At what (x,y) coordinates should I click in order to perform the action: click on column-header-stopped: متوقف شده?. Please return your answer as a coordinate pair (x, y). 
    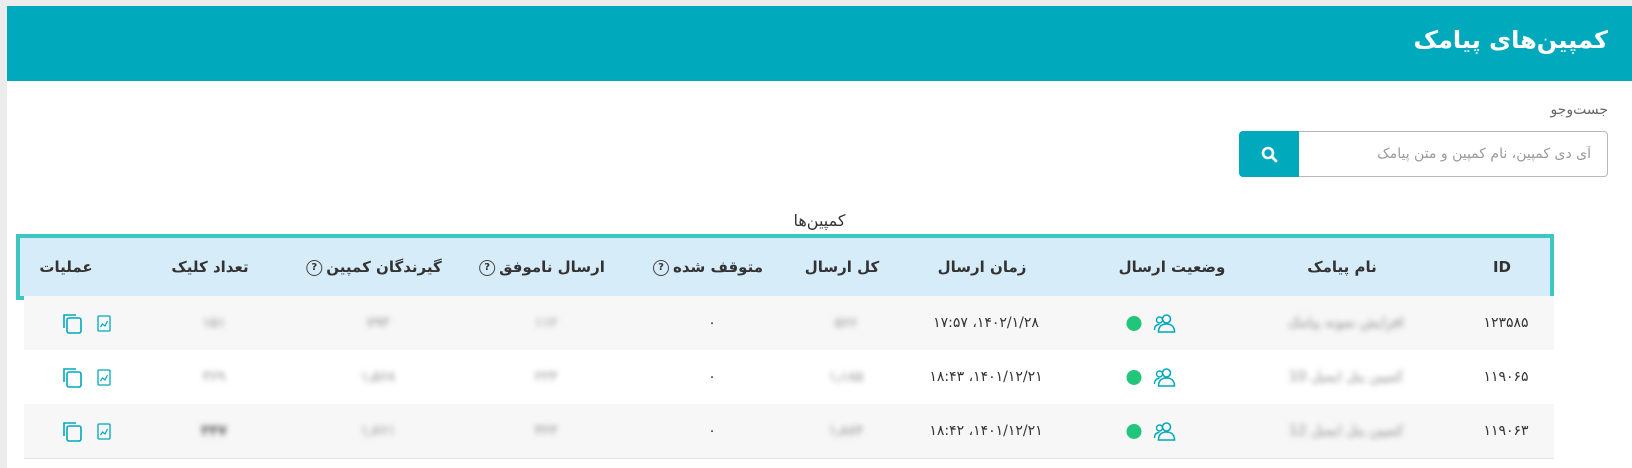
    Looking at the image, I should click on (708, 267).